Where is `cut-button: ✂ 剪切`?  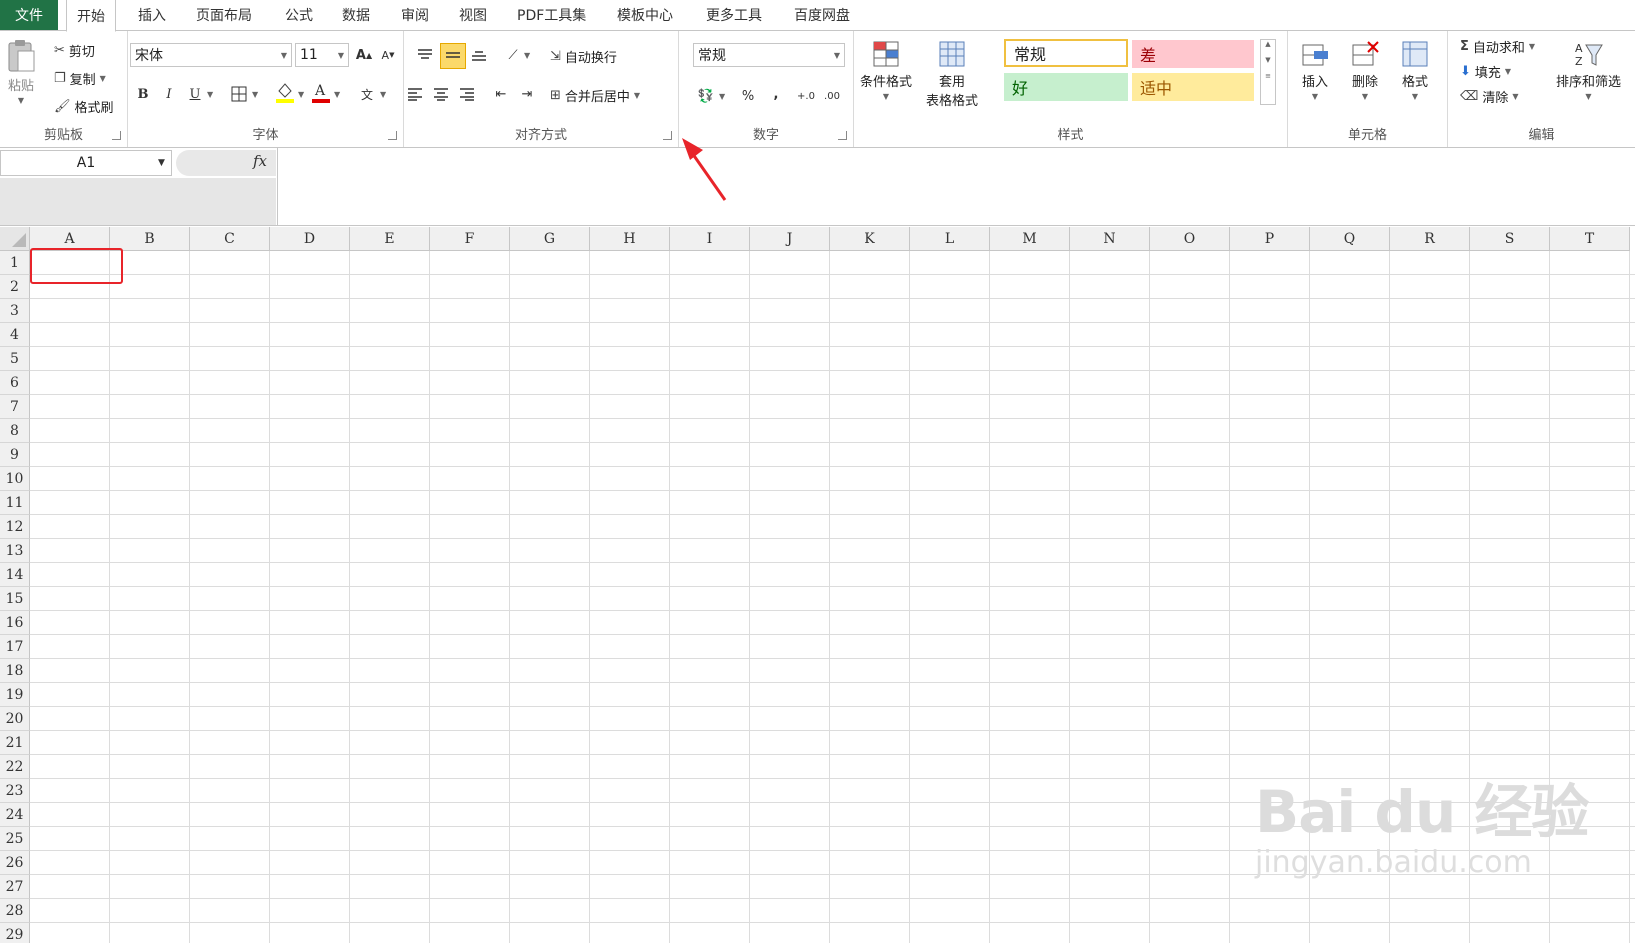
cut-button: ✂ 剪切 is located at coordinates (74, 50).